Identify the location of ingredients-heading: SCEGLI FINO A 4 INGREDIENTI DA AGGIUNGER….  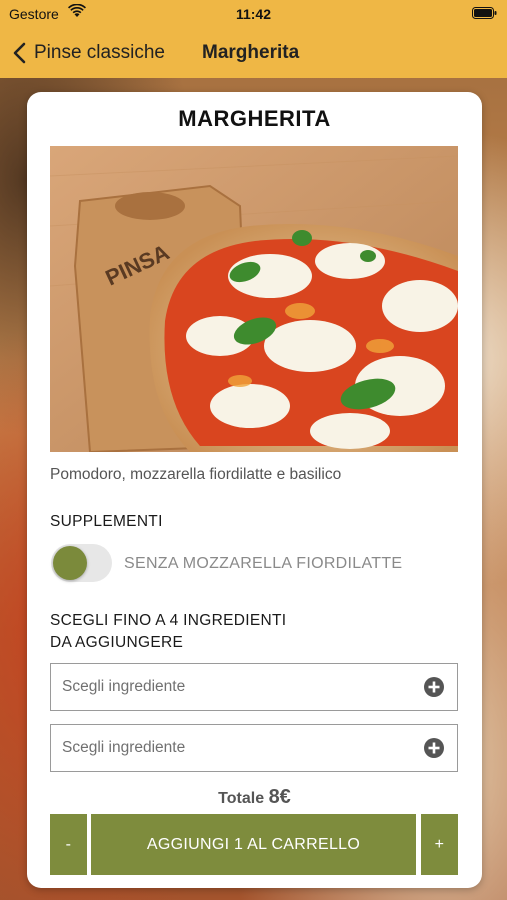
(168, 632).